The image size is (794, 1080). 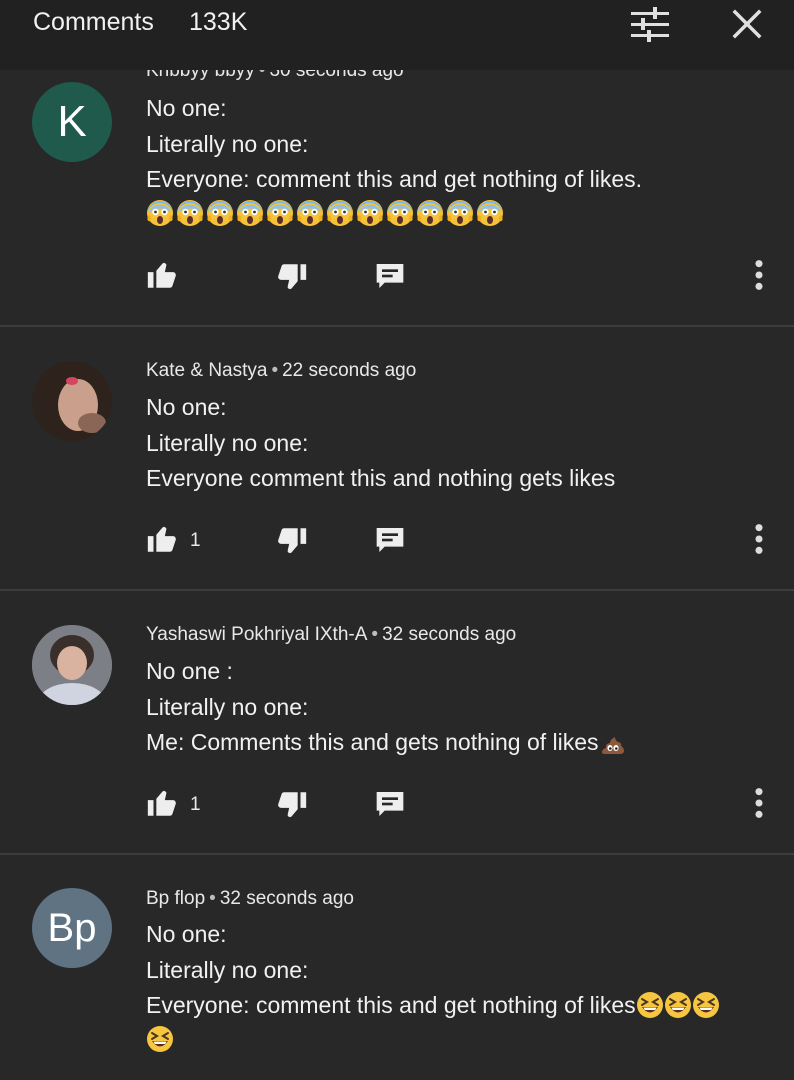 I want to click on pile-of-poo-icon, so click(x=612, y=745).